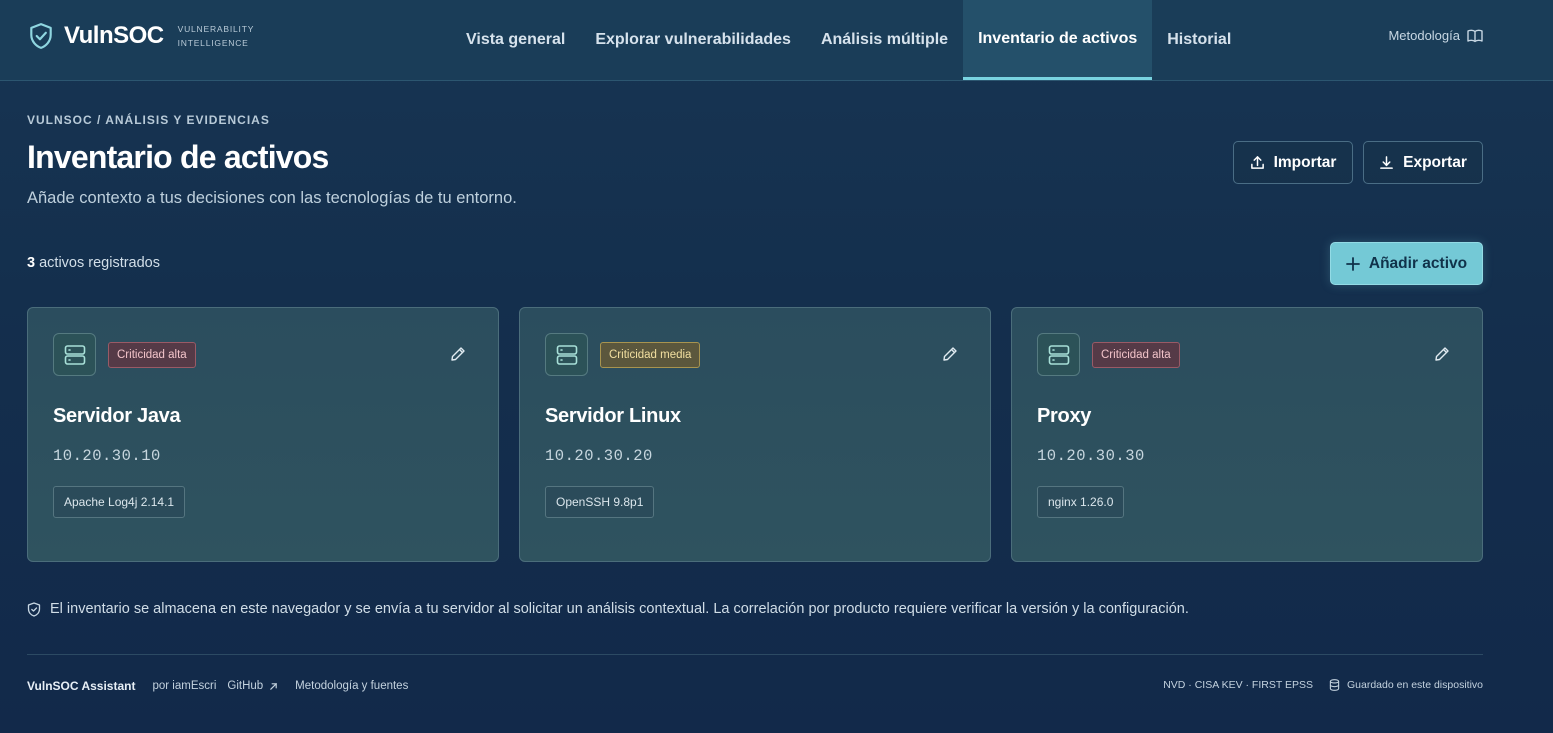 This screenshot has width=1553, height=733. Describe the element at coordinates (216, 36) in the screenshot. I see `brand-tagline: VULNERABILITY INTELLIGENCE` at that location.